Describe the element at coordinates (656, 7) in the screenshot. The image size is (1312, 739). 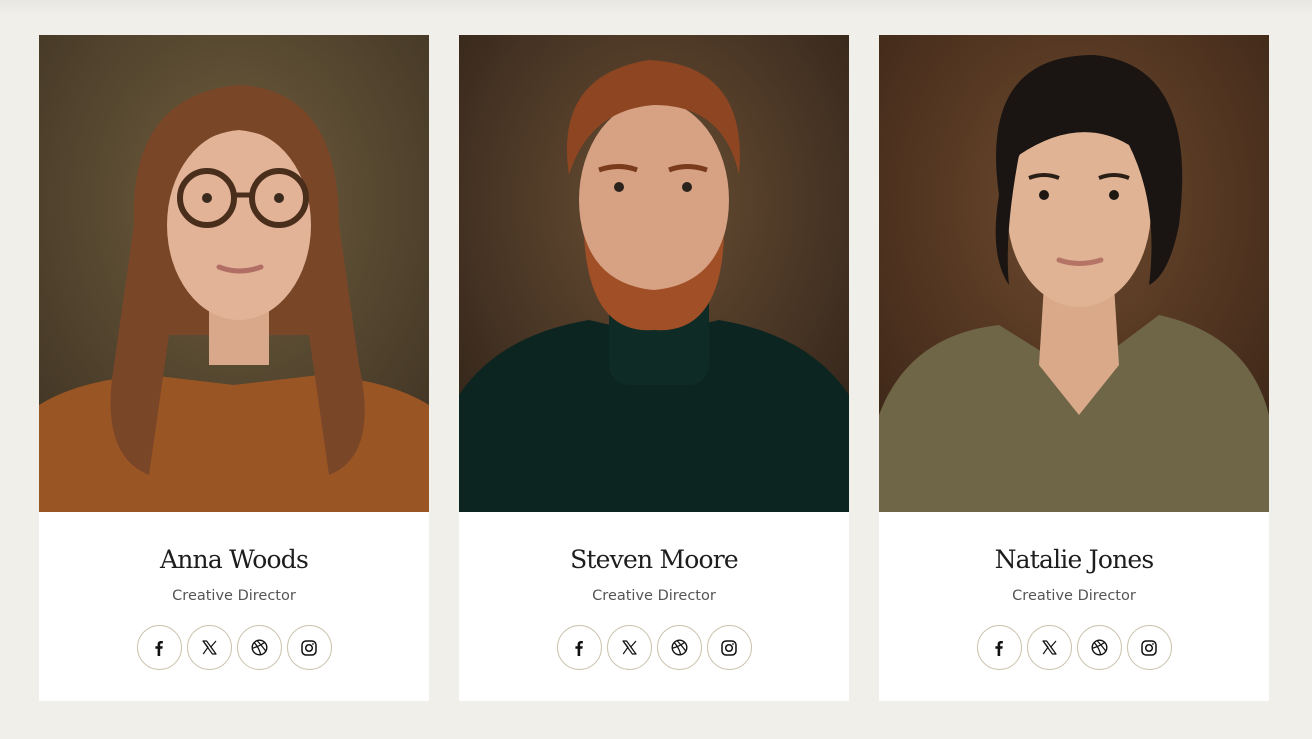
I see `top-shadow` at that location.